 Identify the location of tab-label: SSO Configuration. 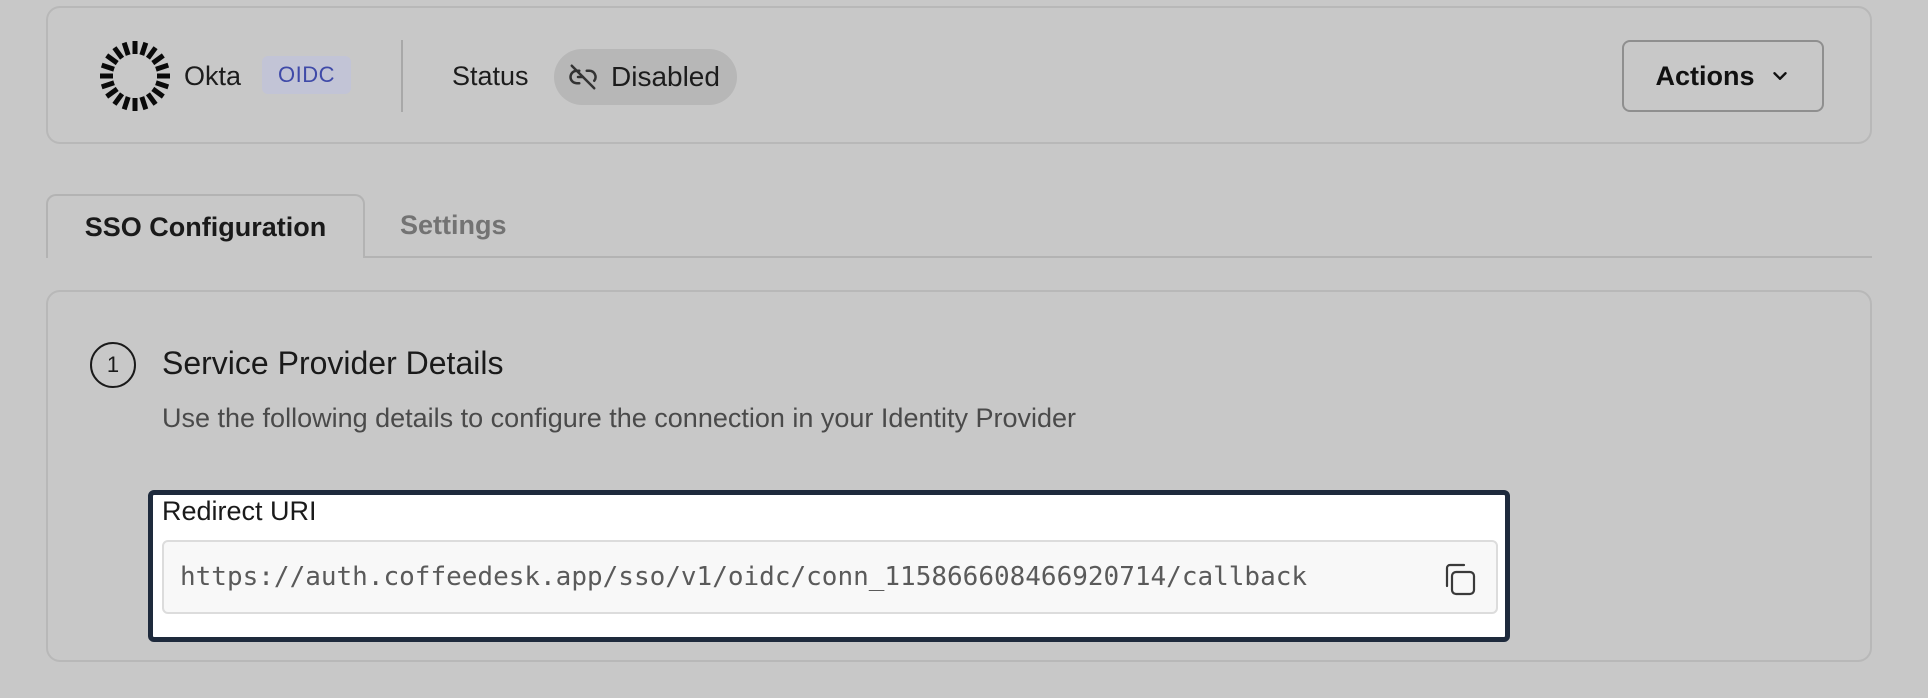
(205, 226).